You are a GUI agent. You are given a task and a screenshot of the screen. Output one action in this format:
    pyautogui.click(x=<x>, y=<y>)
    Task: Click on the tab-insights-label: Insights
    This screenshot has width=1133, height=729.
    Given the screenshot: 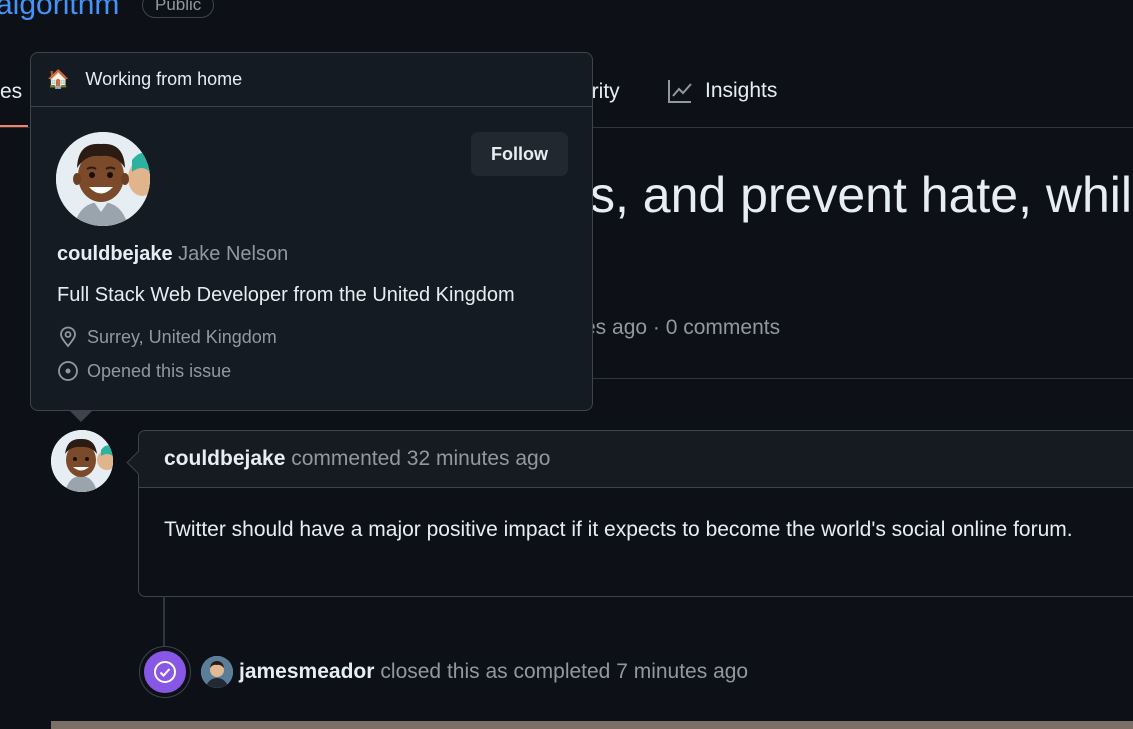 What is the action you would take?
    pyautogui.click(x=741, y=90)
    